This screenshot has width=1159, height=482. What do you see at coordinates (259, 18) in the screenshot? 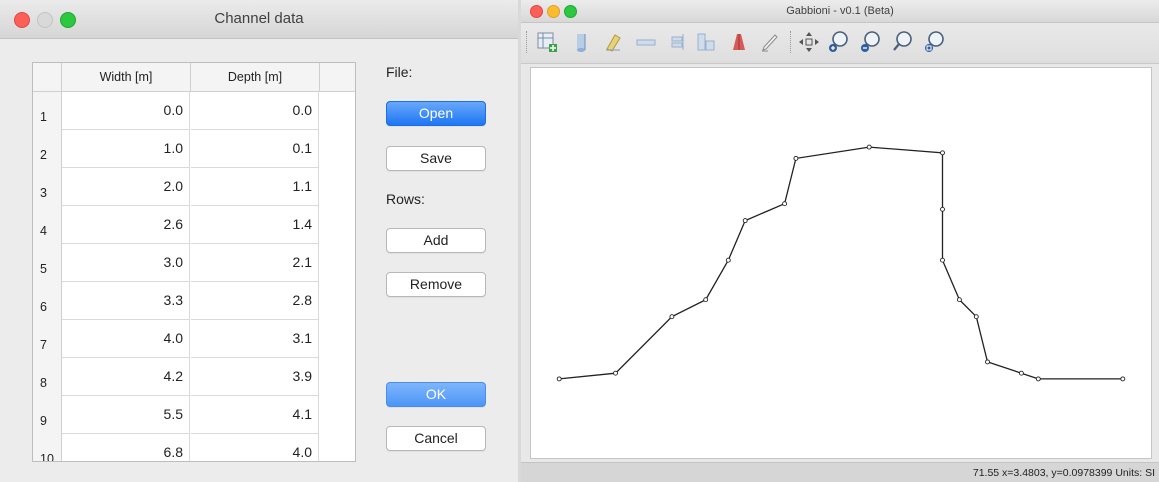
I see `window-title: Channel data` at bounding box center [259, 18].